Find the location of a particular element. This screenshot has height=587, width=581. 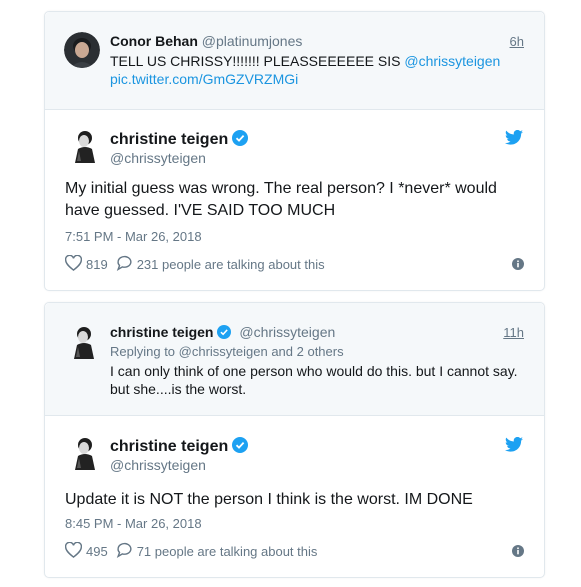

like-count: 495 is located at coordinates (97, 551).